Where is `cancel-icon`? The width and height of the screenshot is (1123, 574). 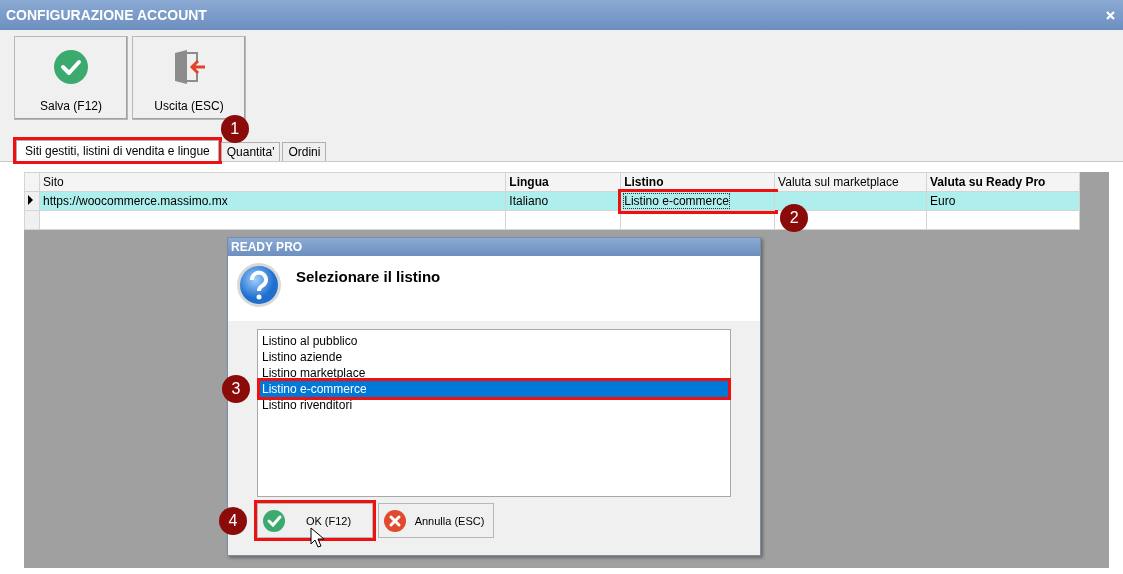 cancel-icon is located at coordinates (395, 520).